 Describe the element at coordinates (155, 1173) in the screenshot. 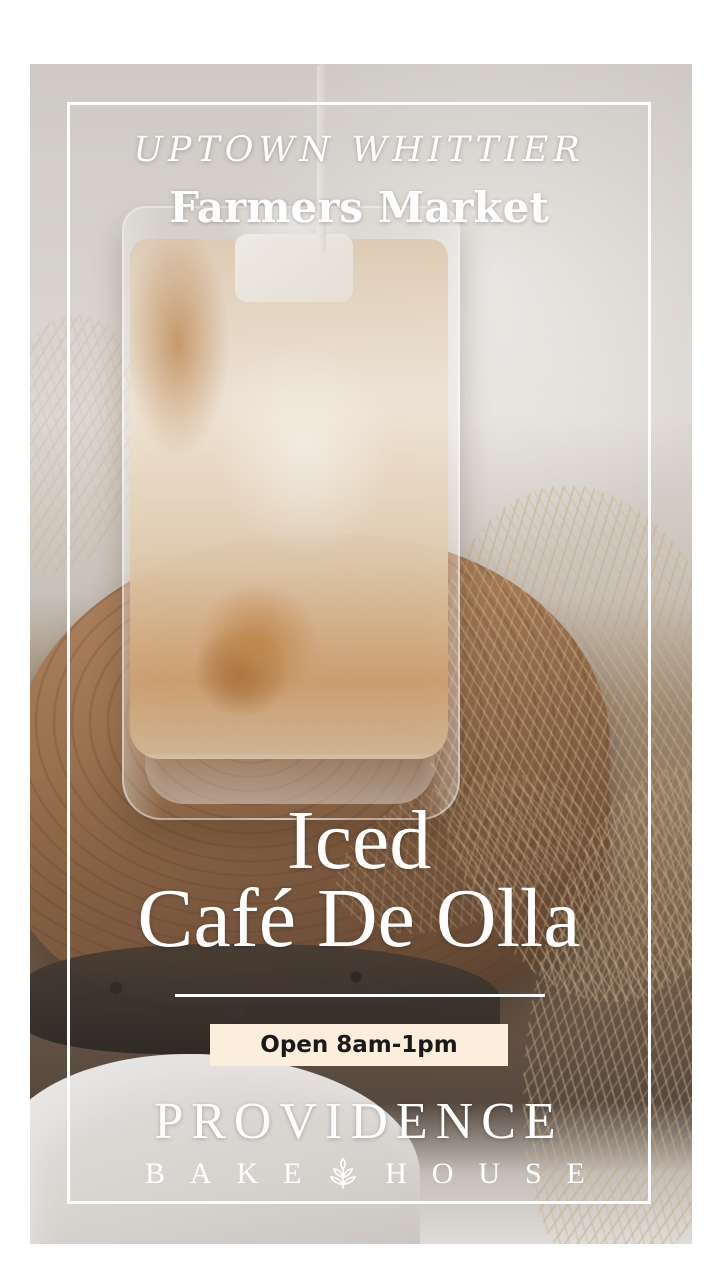

I see `brand-sub-letter: B` at that location.